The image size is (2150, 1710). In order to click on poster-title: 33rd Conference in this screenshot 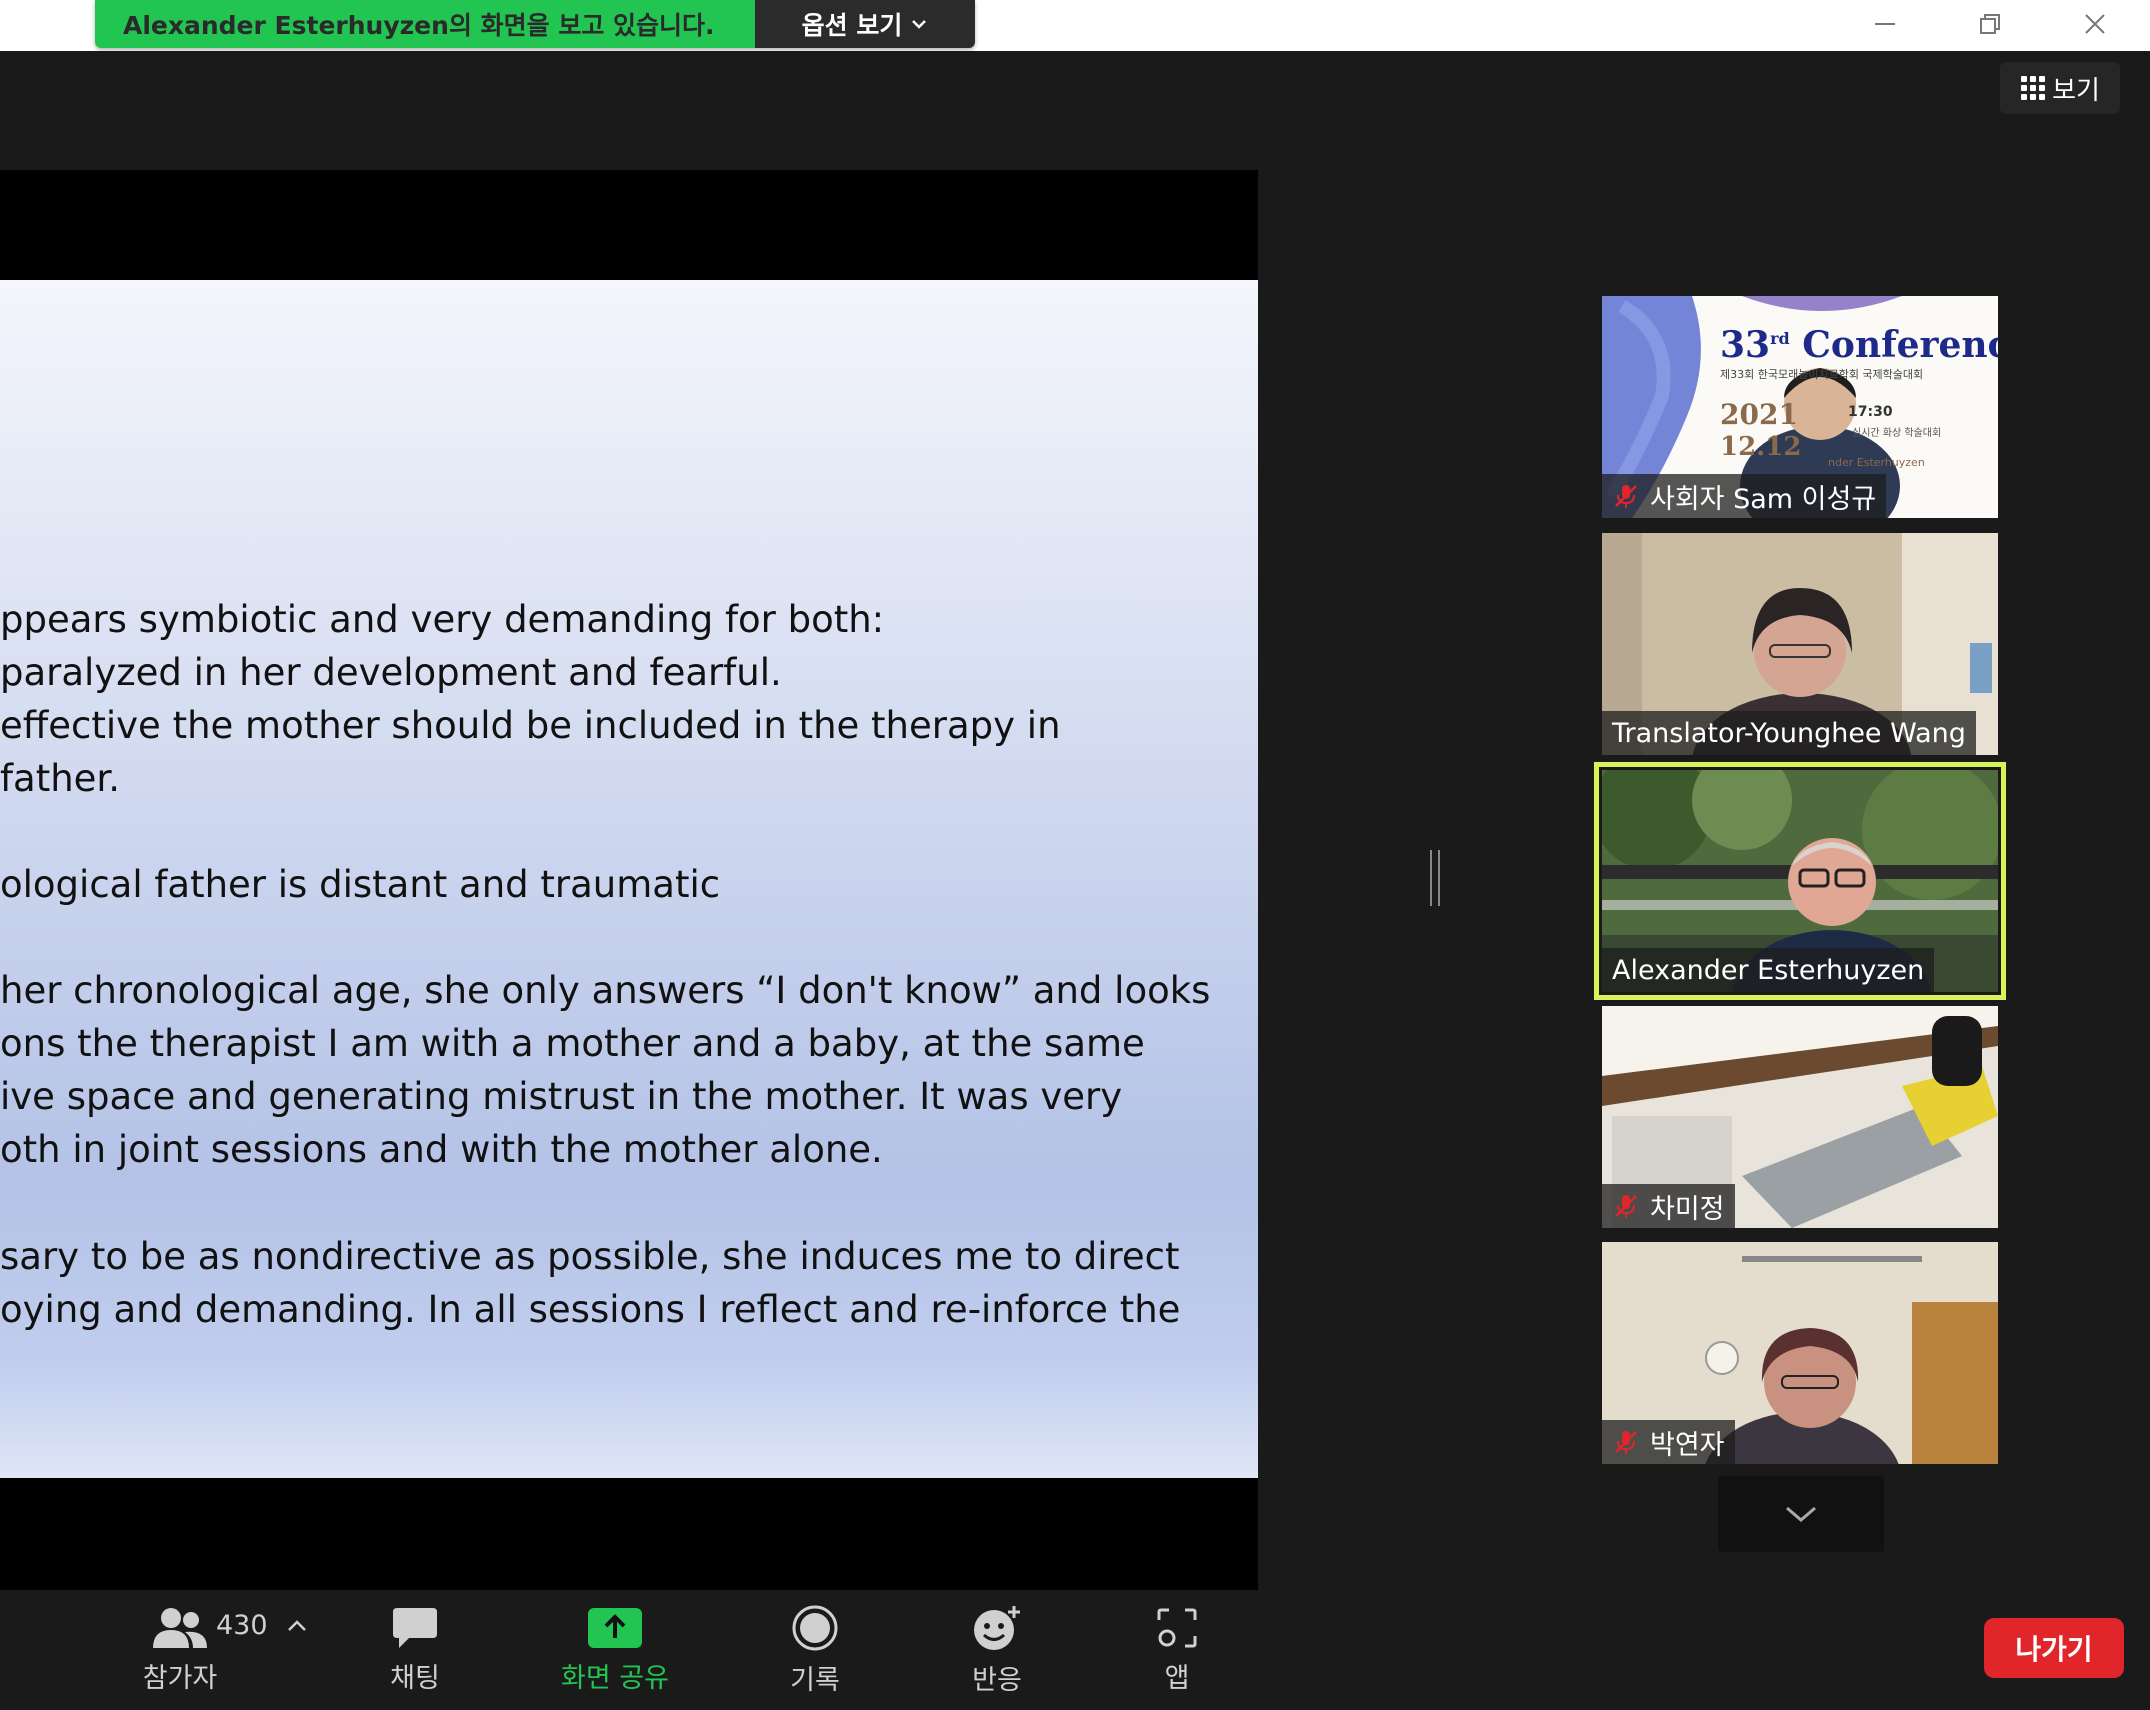, I will do `click(1859, 345)`.